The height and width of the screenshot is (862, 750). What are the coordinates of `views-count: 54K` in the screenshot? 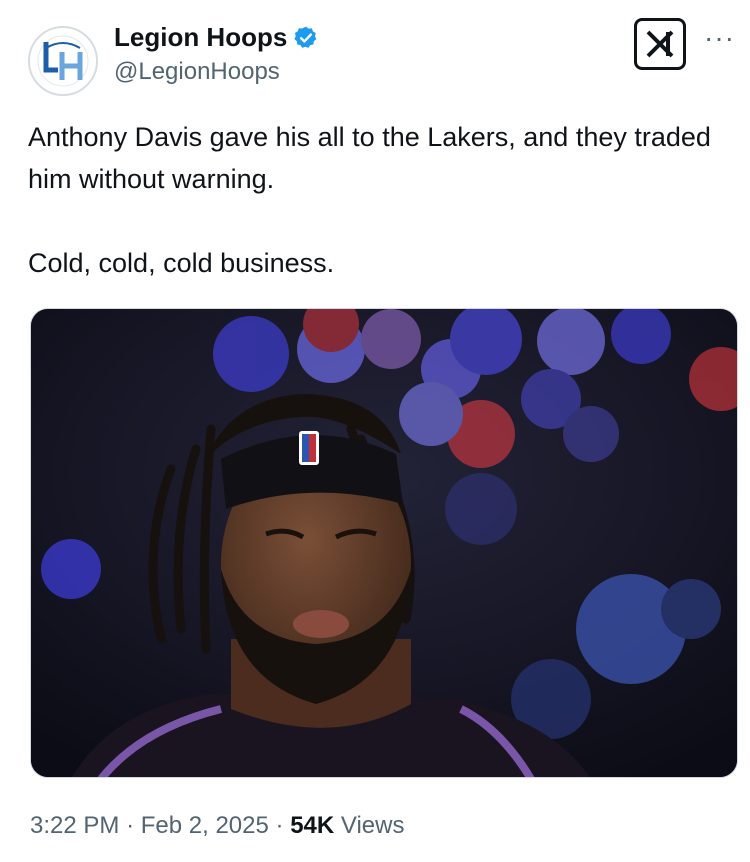 It's located at (312, 825).